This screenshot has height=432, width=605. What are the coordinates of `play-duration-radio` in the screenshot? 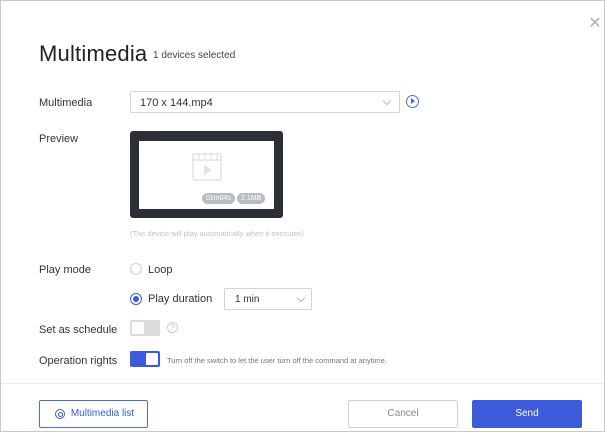 It's located at (136, 299).